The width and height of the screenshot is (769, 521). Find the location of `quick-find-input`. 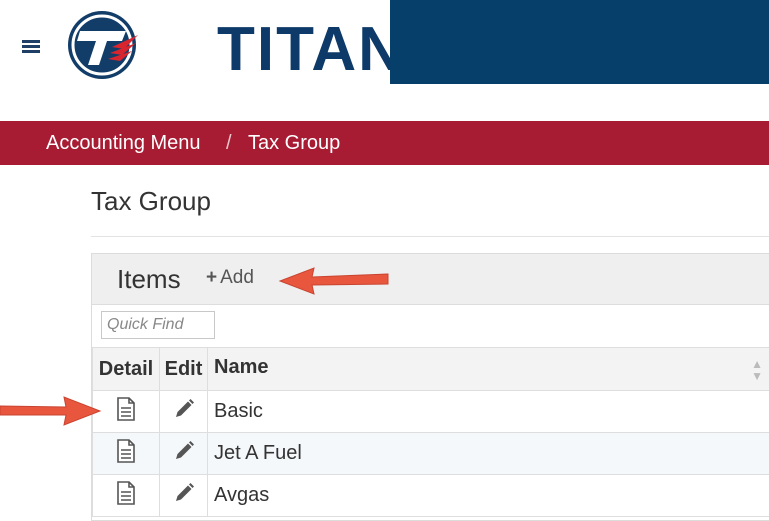

quick-find-input is located at coordinates (158, 325).